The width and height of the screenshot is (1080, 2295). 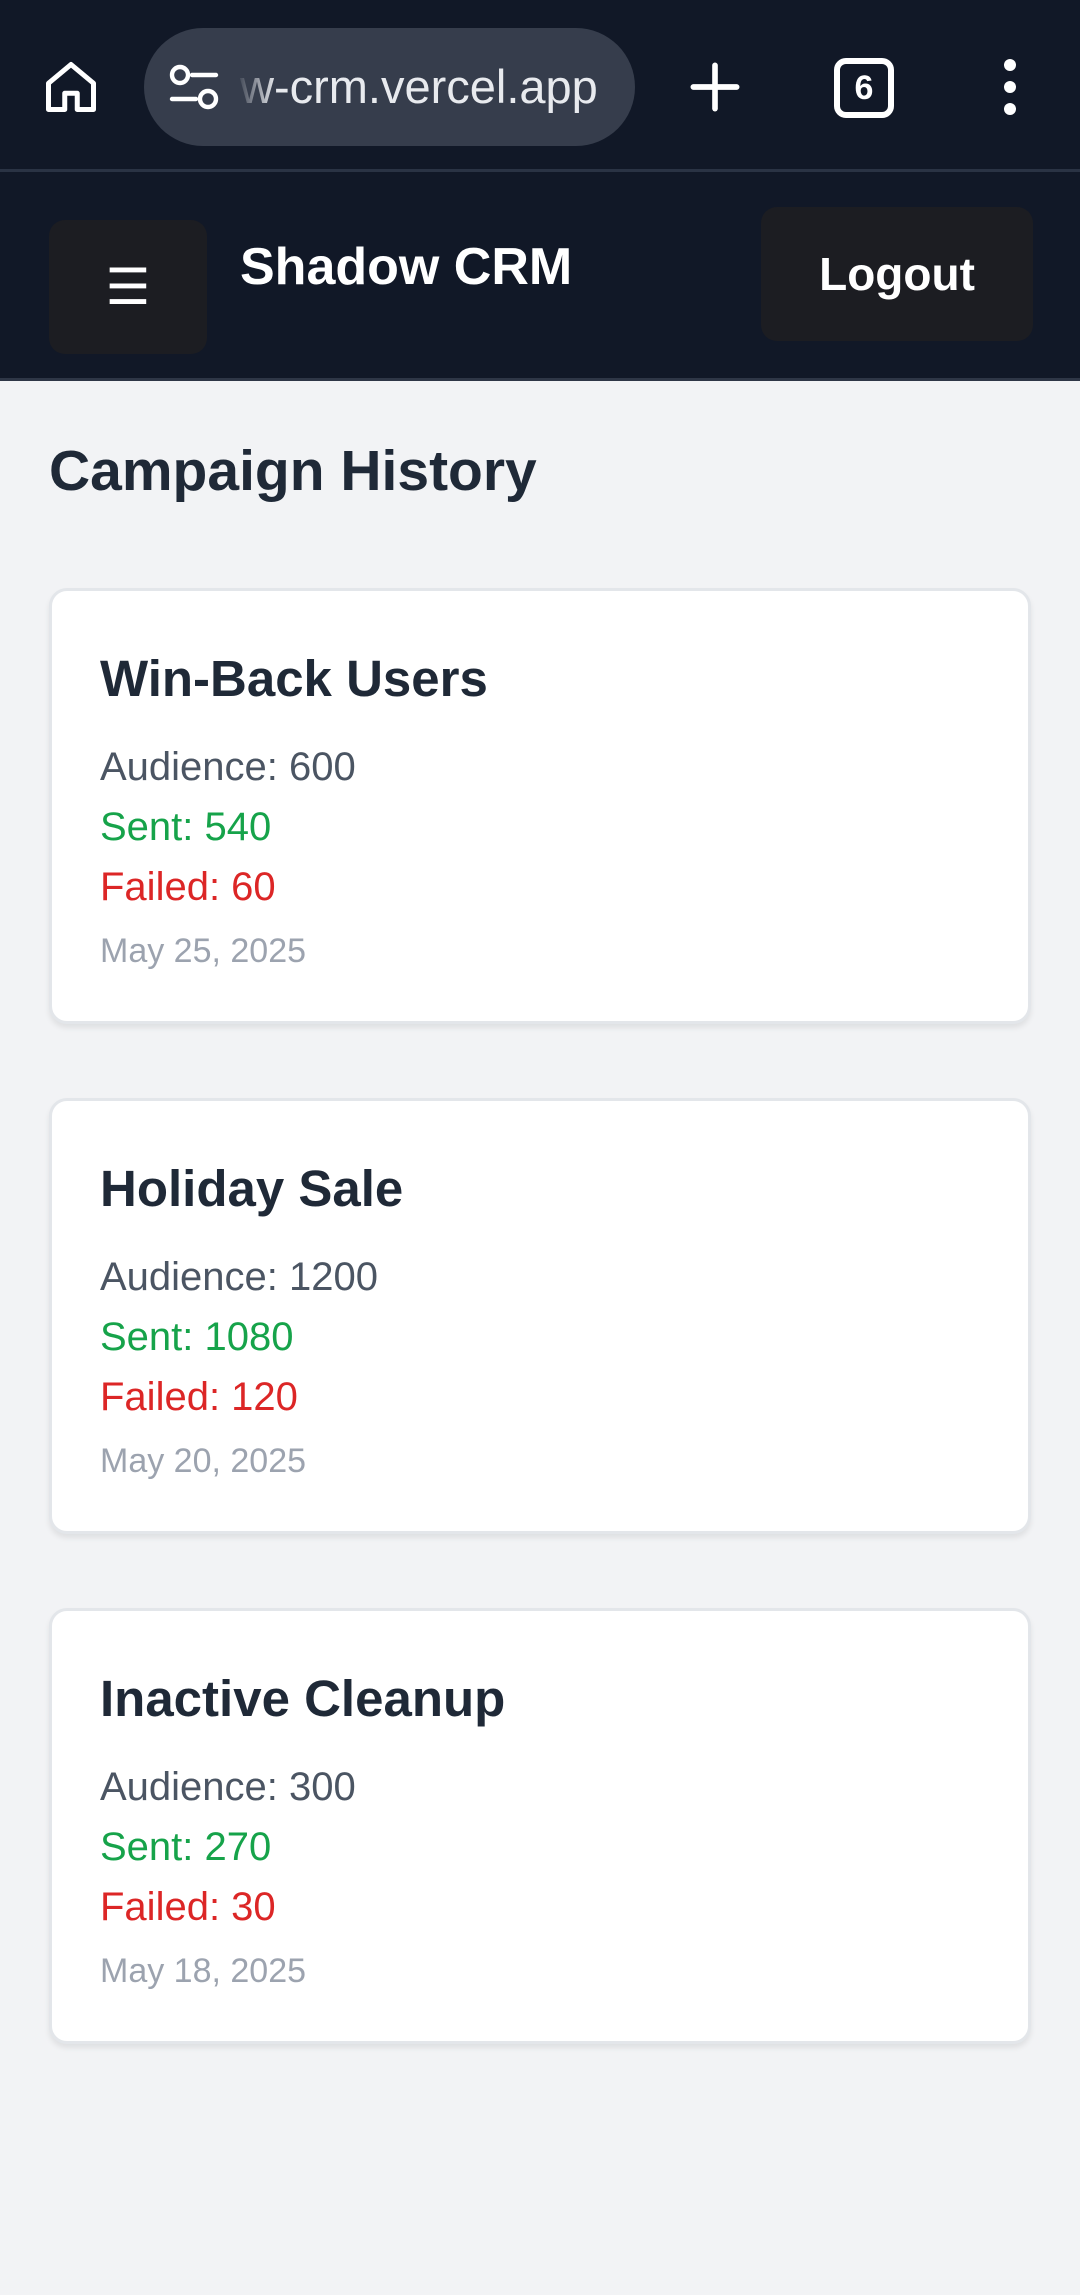 I want to click on tab-count: 6, so click(x=864, y=87).